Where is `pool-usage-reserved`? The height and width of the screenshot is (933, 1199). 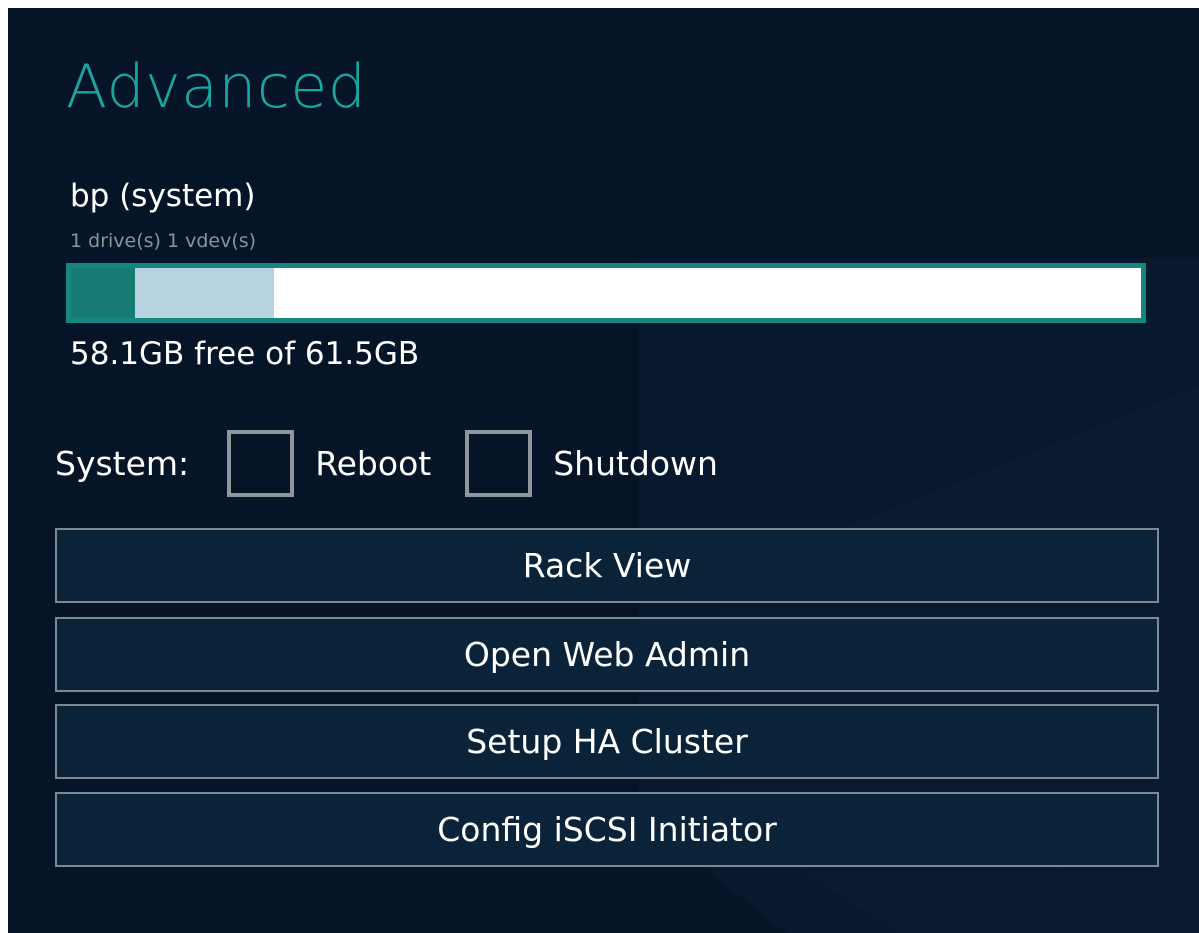 pool-usage-reserved is located at coordinates (205, 293).